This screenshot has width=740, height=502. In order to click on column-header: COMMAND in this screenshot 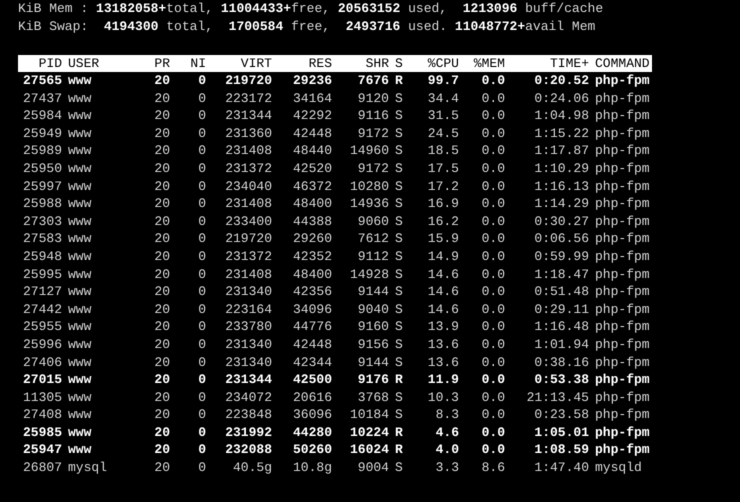, I will do `click(622, 63)`.